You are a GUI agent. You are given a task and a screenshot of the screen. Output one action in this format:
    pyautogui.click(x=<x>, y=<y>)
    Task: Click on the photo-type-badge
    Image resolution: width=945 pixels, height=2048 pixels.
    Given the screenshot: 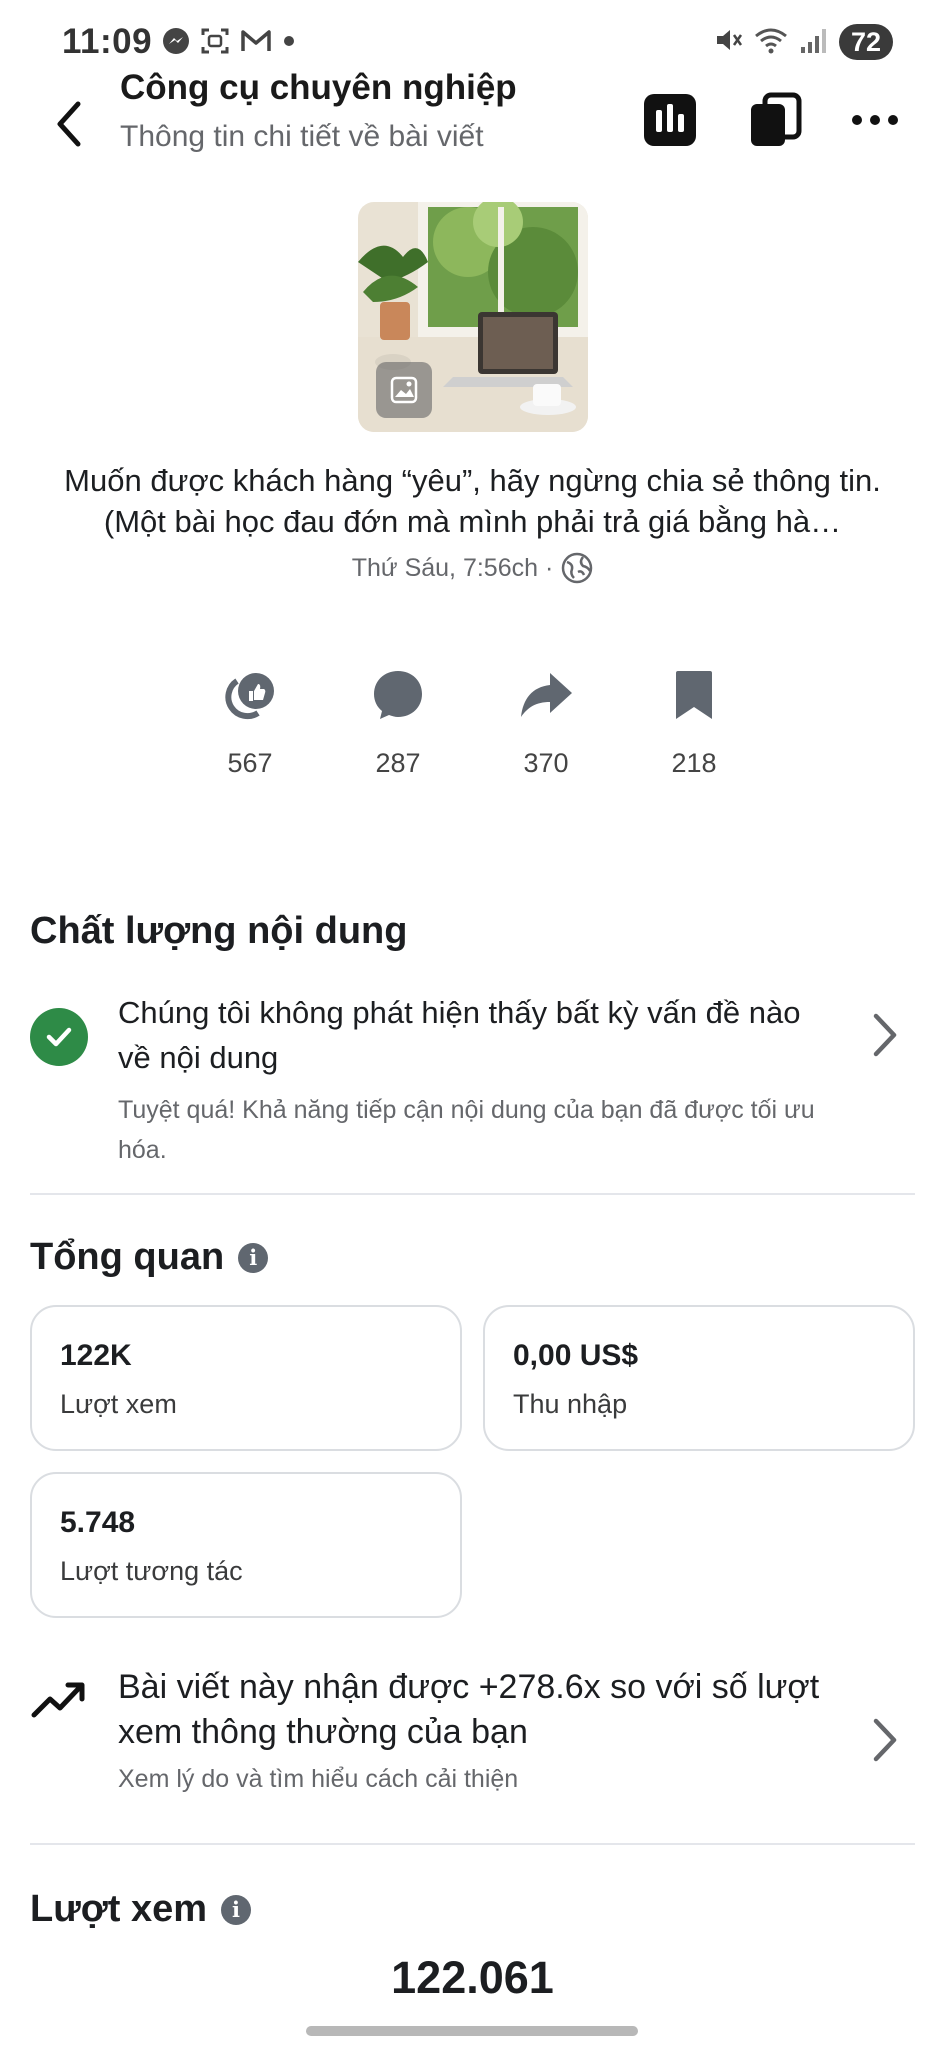 What is the action you would take?
    pyautogui.click(x=404, y=390)
    